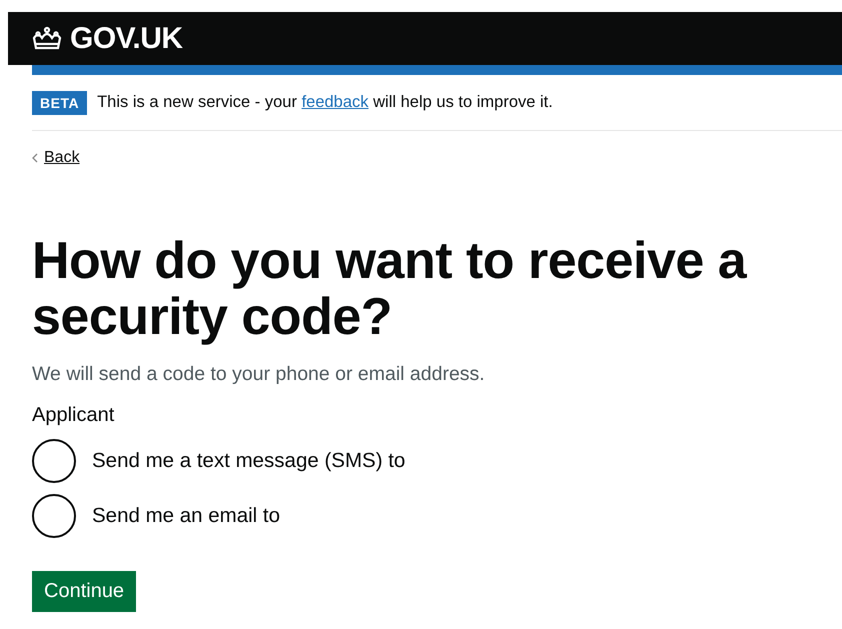  I want to click on beta-tag: BETA, so click(60, 102).